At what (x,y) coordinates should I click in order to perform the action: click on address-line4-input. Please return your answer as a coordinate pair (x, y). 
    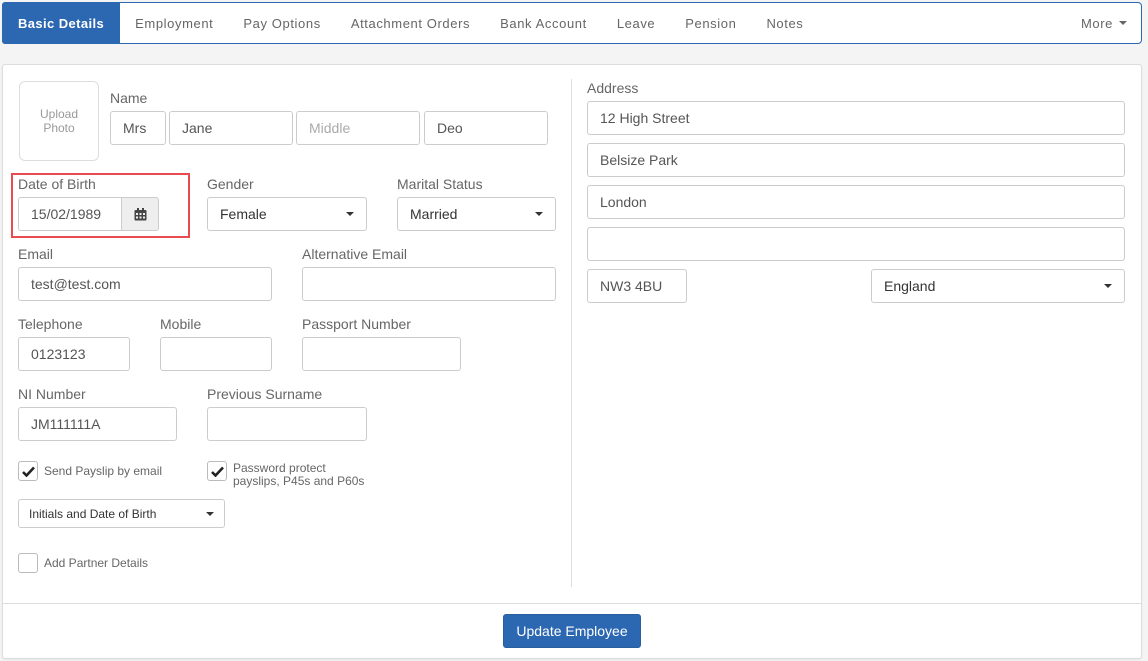
    Looking at the image, I should click on (856, 244).